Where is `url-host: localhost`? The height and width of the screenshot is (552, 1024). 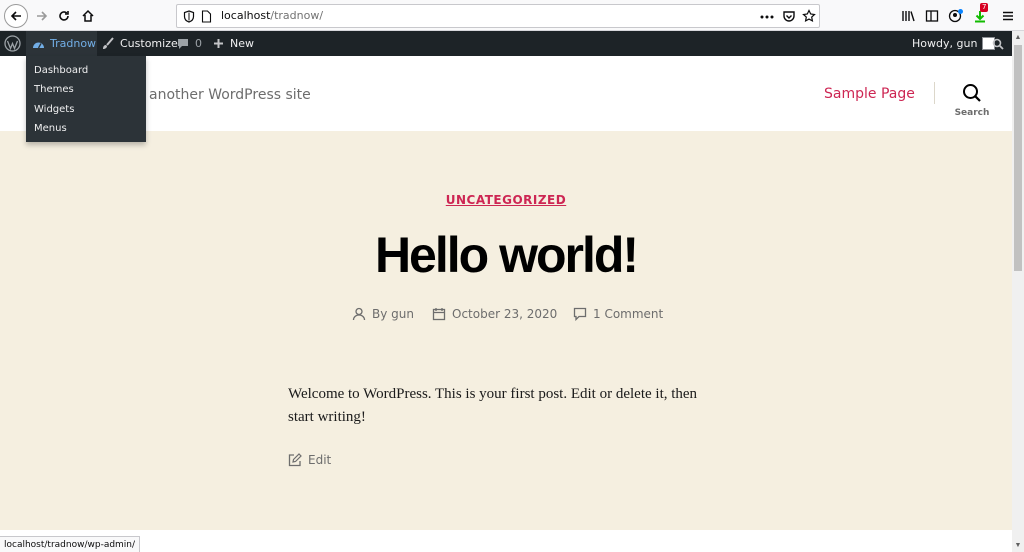
url-host: localhost is located at coordinates (246, 15).